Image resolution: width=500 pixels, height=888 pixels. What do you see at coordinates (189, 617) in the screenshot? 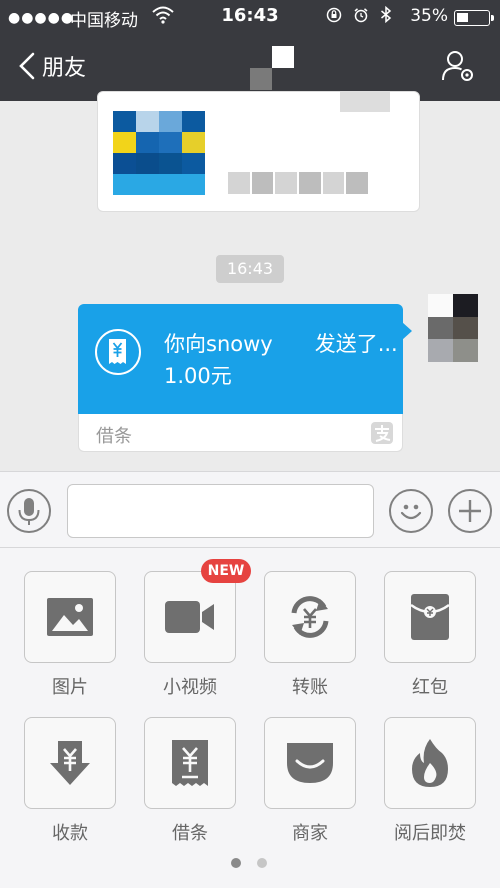
I see `video-icon` at bounding box center [189, 617].